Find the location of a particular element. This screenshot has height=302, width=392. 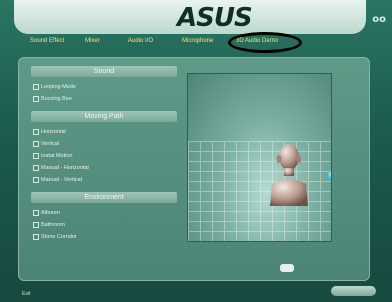

listener-head-icon is located at coordinates (289, 175).